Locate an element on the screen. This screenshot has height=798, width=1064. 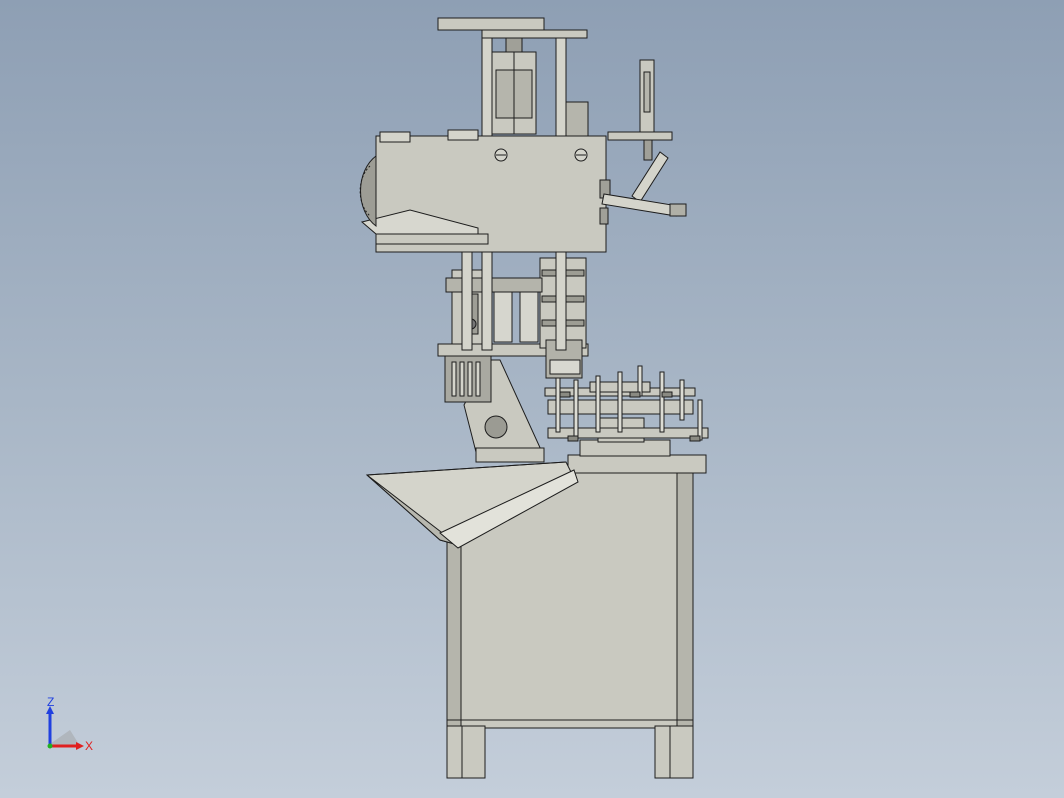
geared-motor is located at coordinates (468, 379).